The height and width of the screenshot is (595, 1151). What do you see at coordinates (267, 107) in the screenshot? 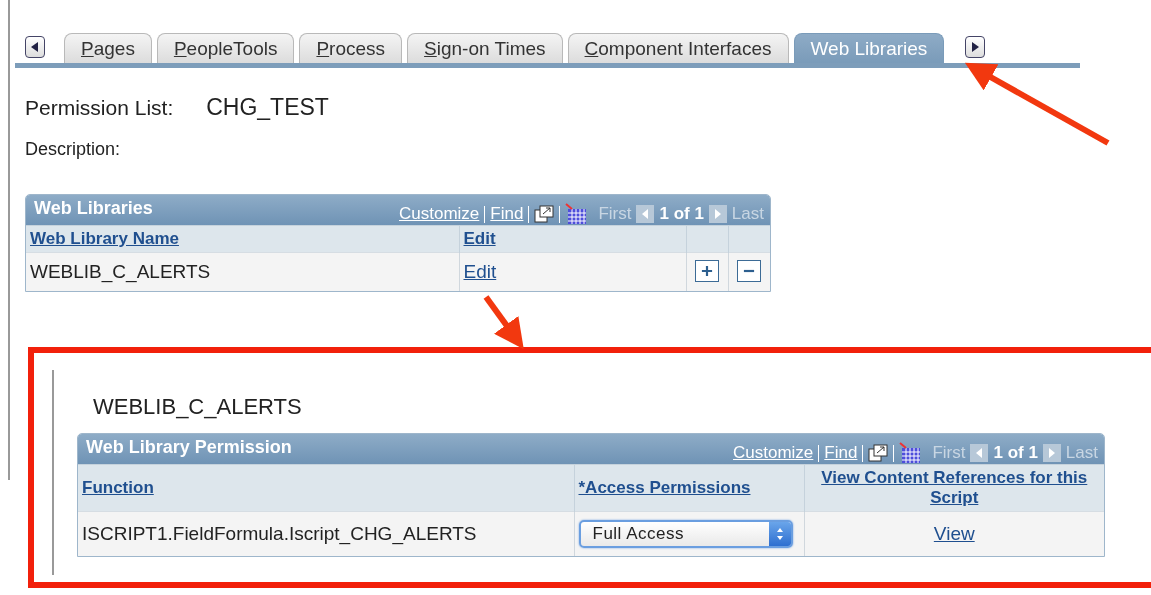
I see `field-value: CHG_TEST` at bounding box center [267, 107].